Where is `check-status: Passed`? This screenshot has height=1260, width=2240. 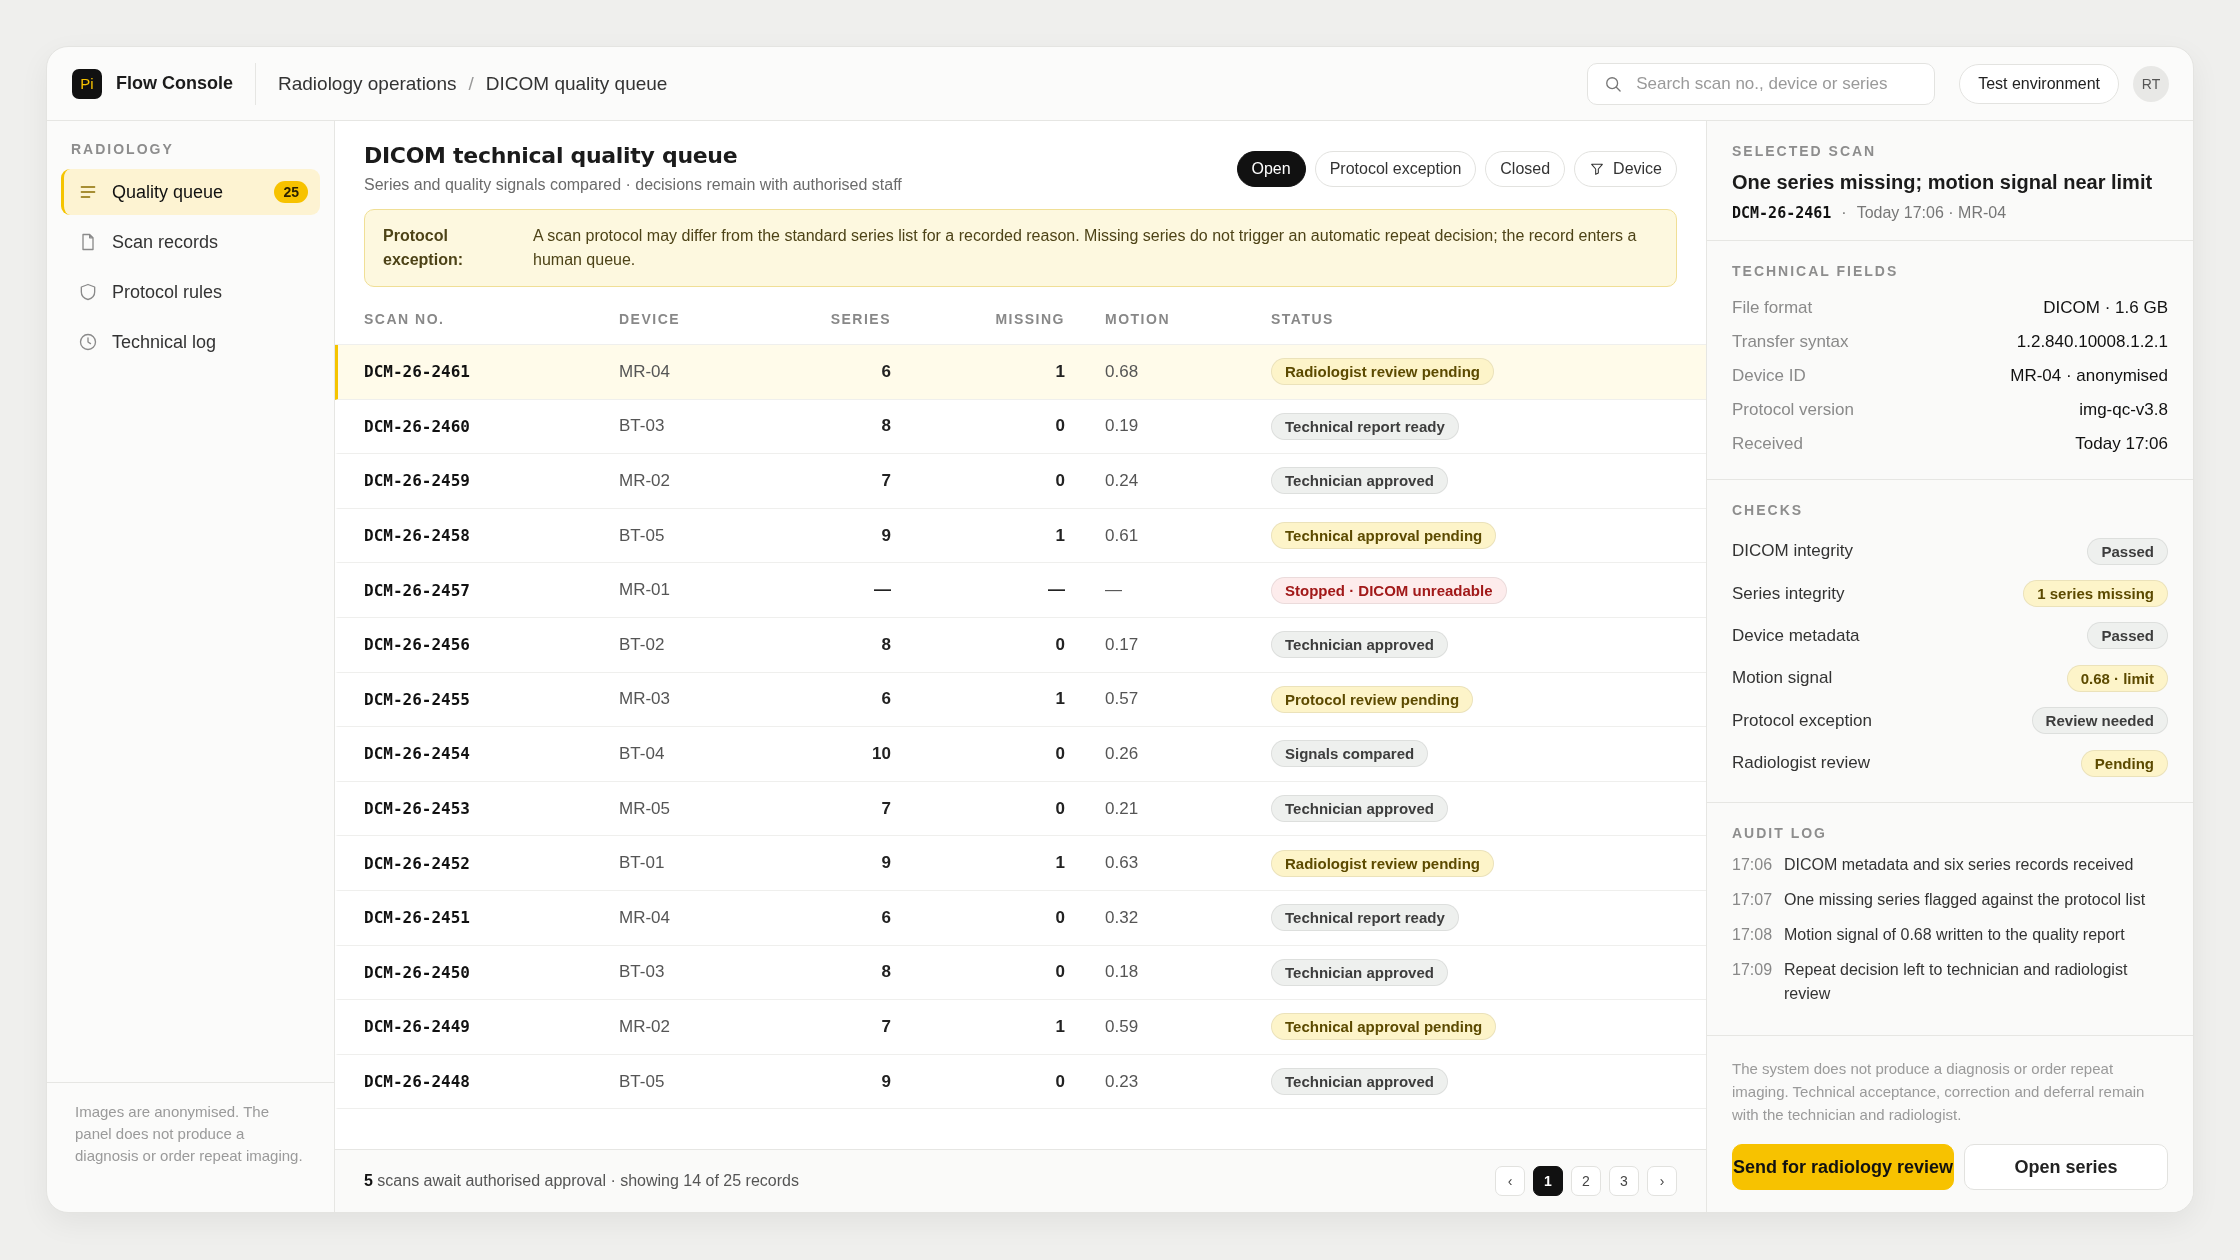
check-status: Passed is located at coordinates (2127, 551).